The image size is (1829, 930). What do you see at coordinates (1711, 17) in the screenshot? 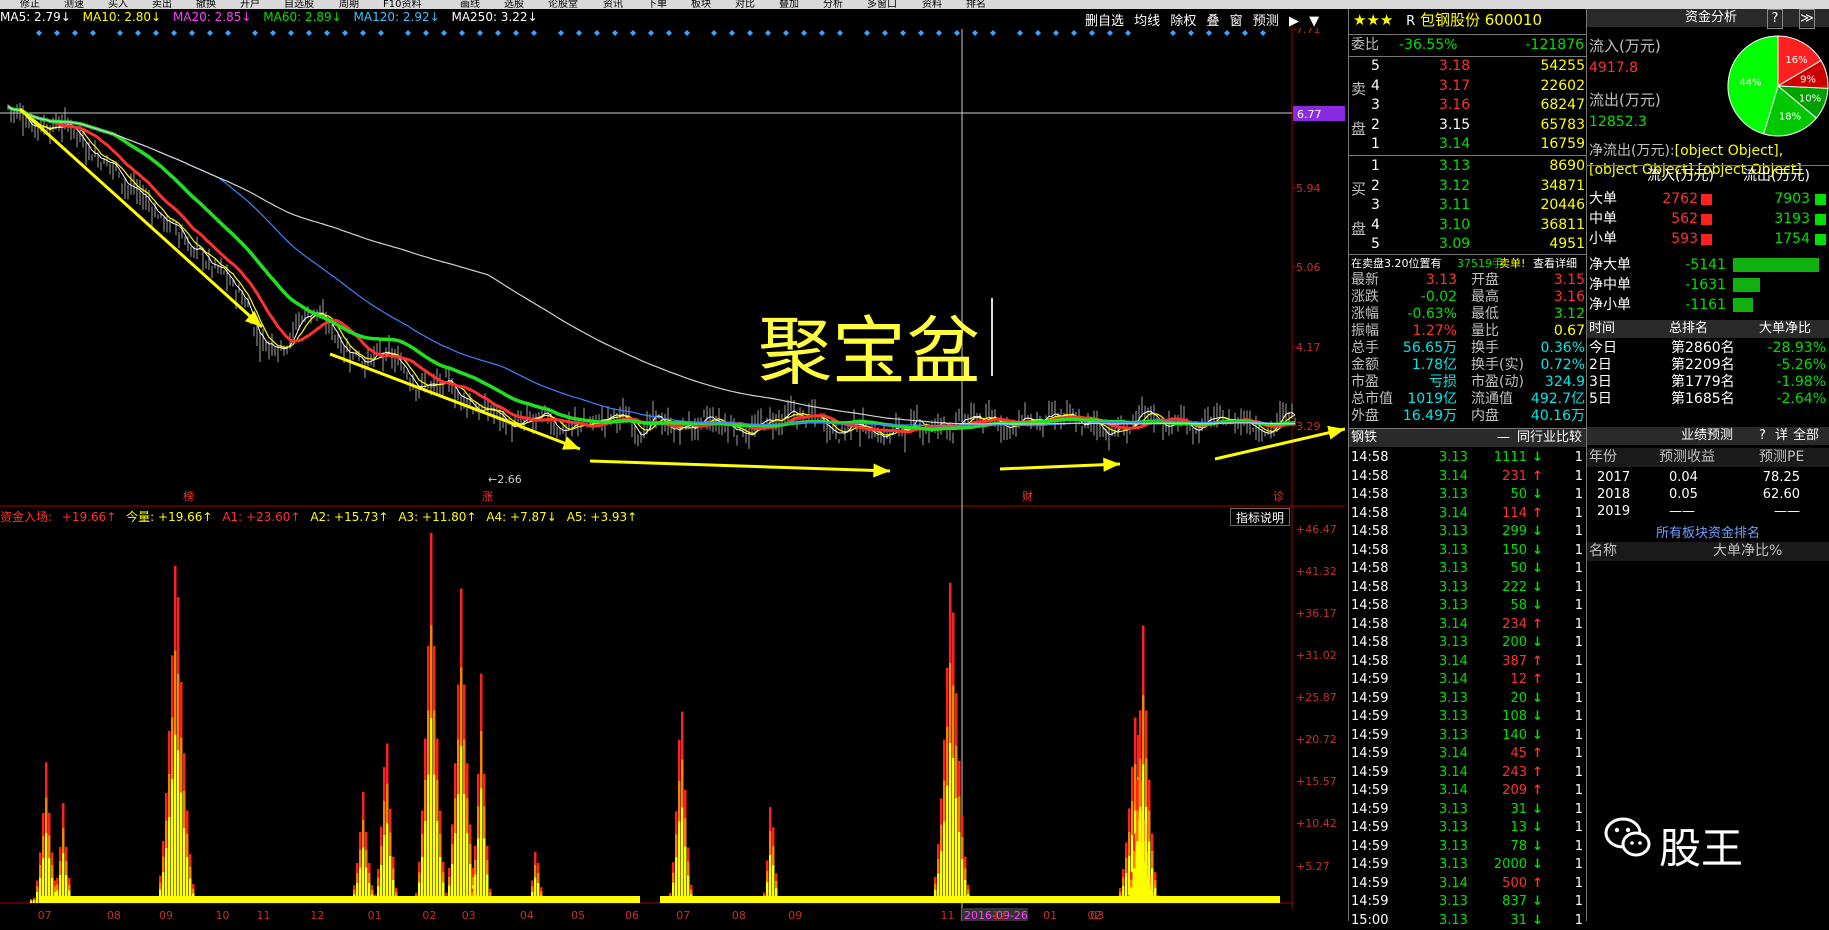
I see `fund-analysis-title: 资金分析` at bounding box center [1711, 17].